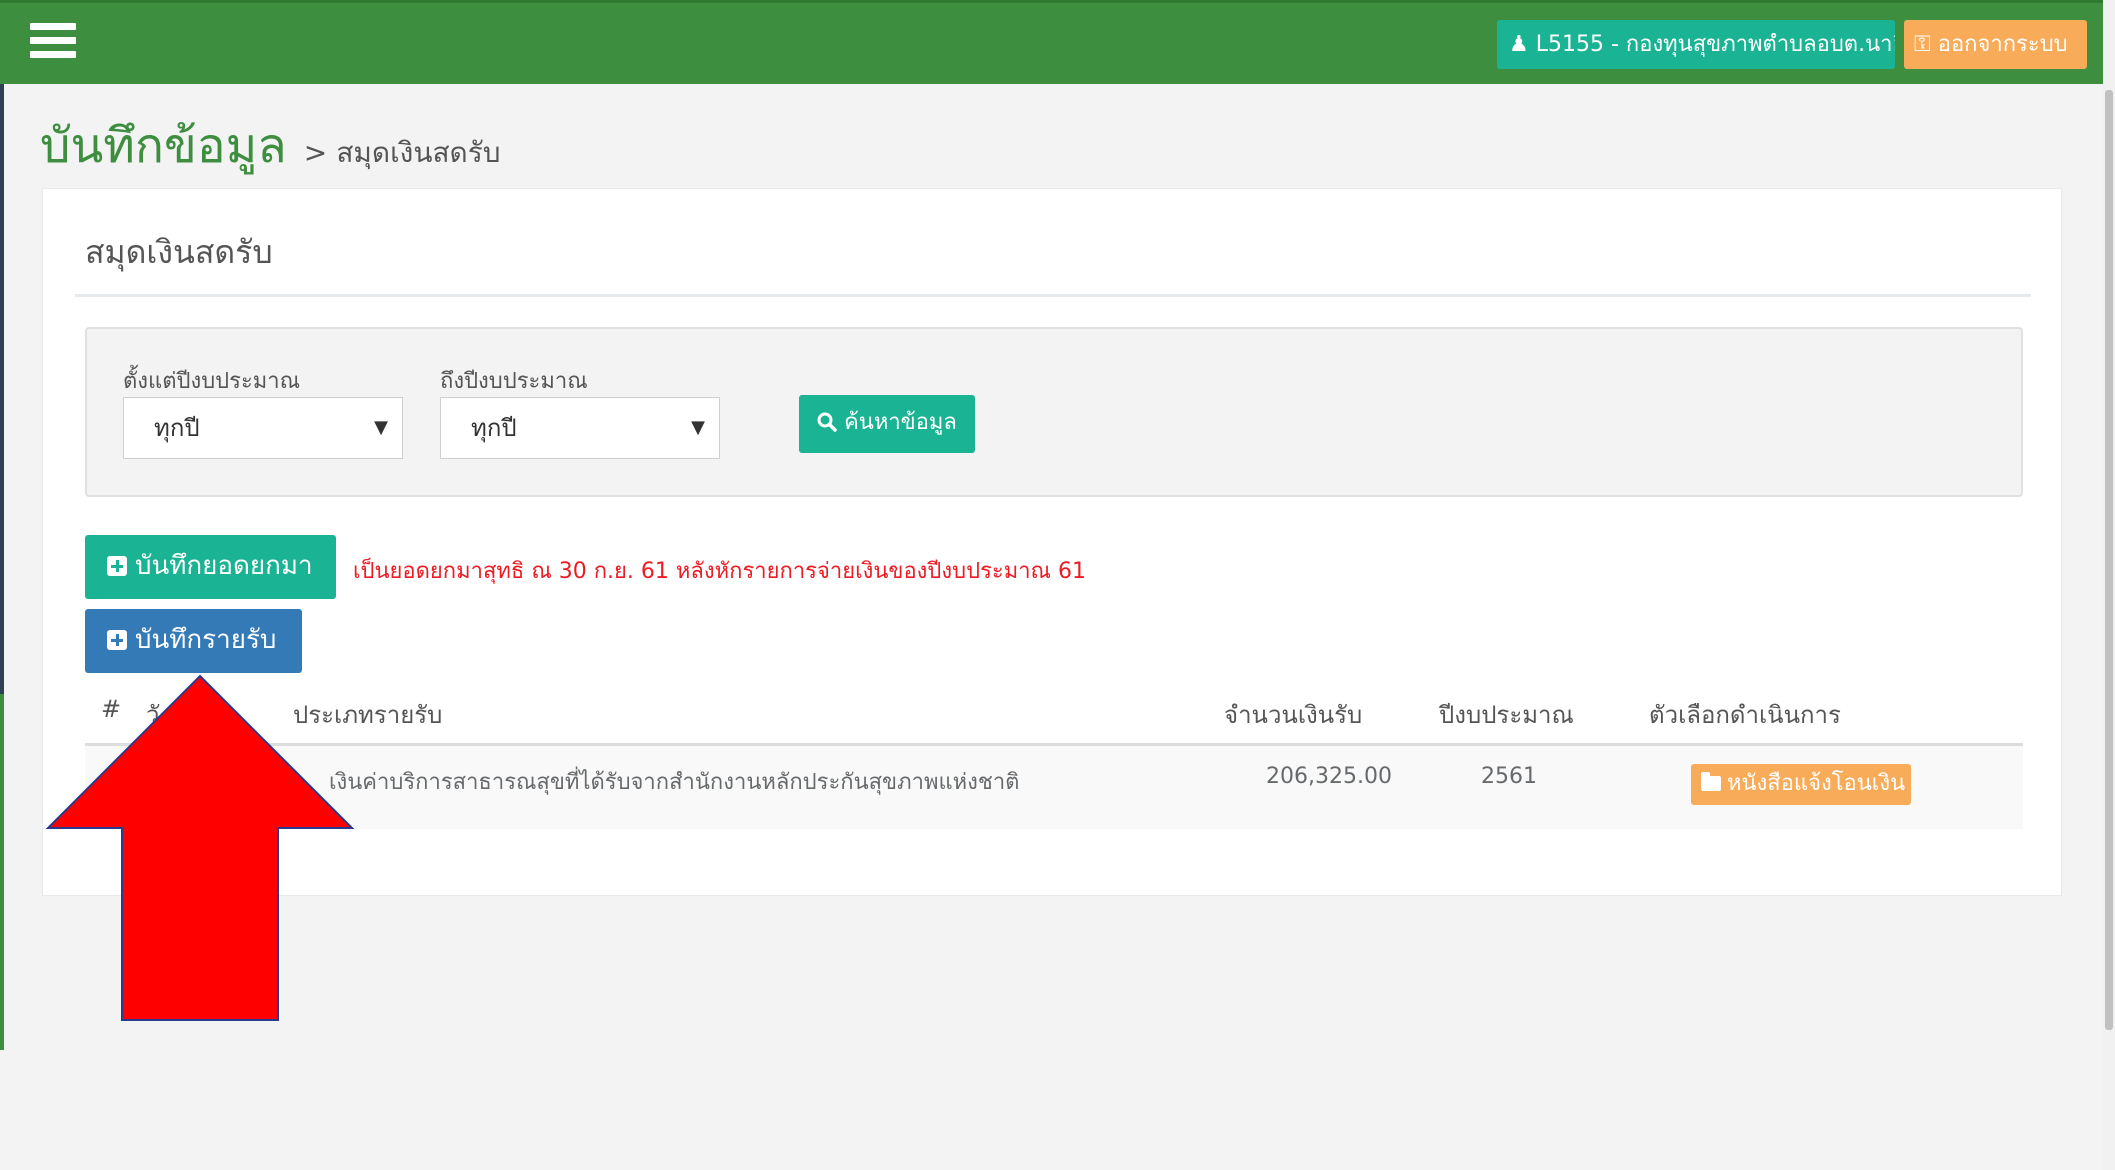 The image size is (2115, 1170). Describe the element at coordinates (1519, 44) in the screenshot. I see `user-icon: ♟` at that location.